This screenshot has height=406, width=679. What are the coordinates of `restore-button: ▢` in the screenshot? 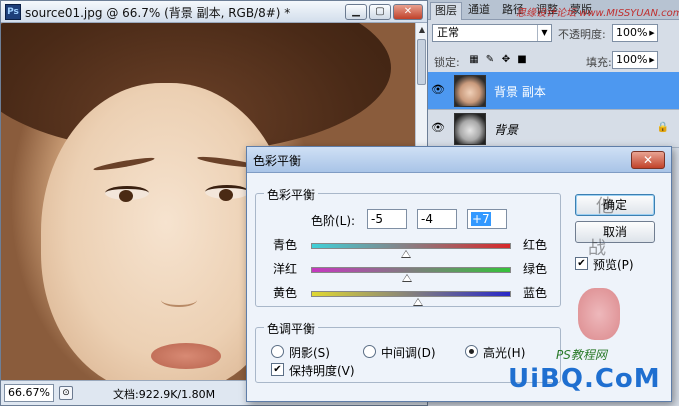 It's located at (380, 12).